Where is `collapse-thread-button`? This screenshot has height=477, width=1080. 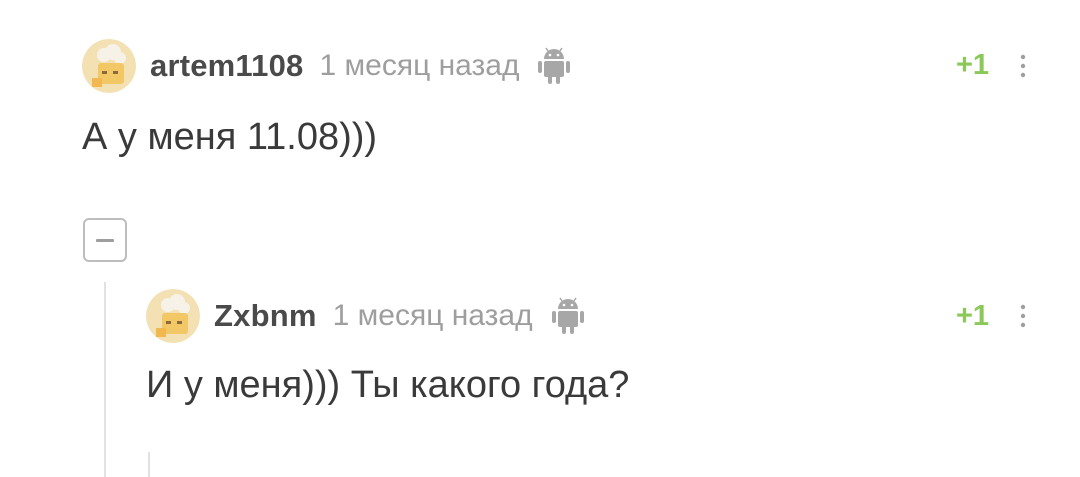
collapse-thread-button is located at coordinates (105, 240).